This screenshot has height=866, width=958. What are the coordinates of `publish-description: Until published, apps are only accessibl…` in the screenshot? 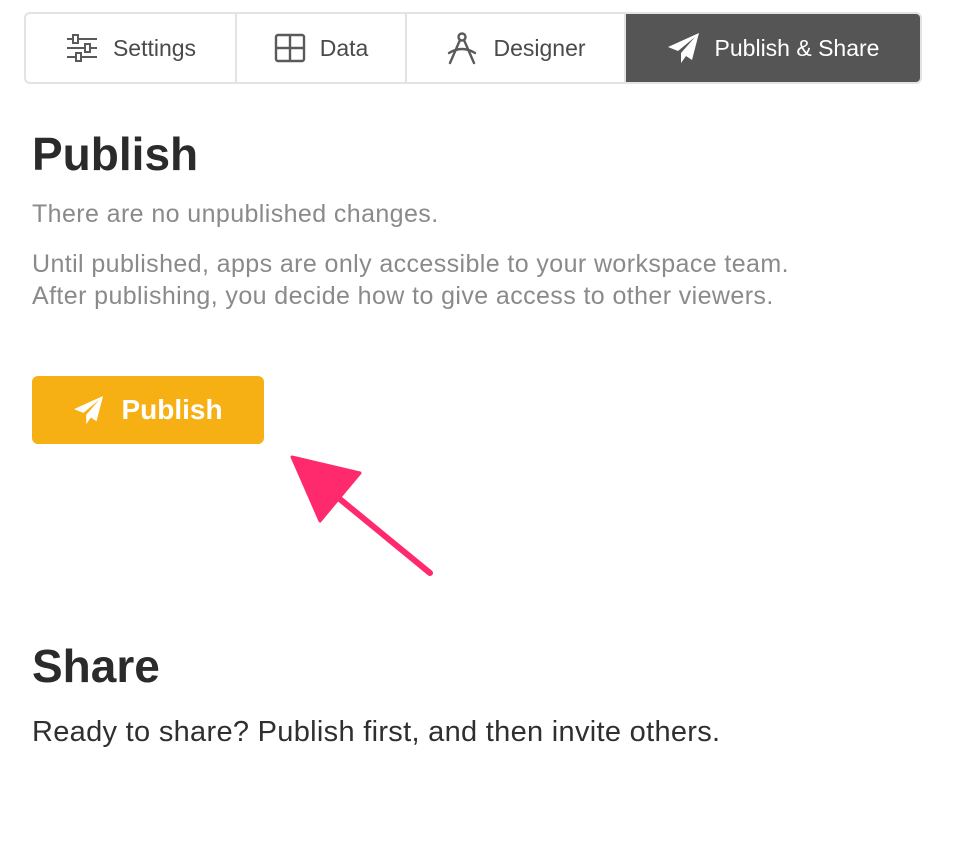 It's located at (491, 280).